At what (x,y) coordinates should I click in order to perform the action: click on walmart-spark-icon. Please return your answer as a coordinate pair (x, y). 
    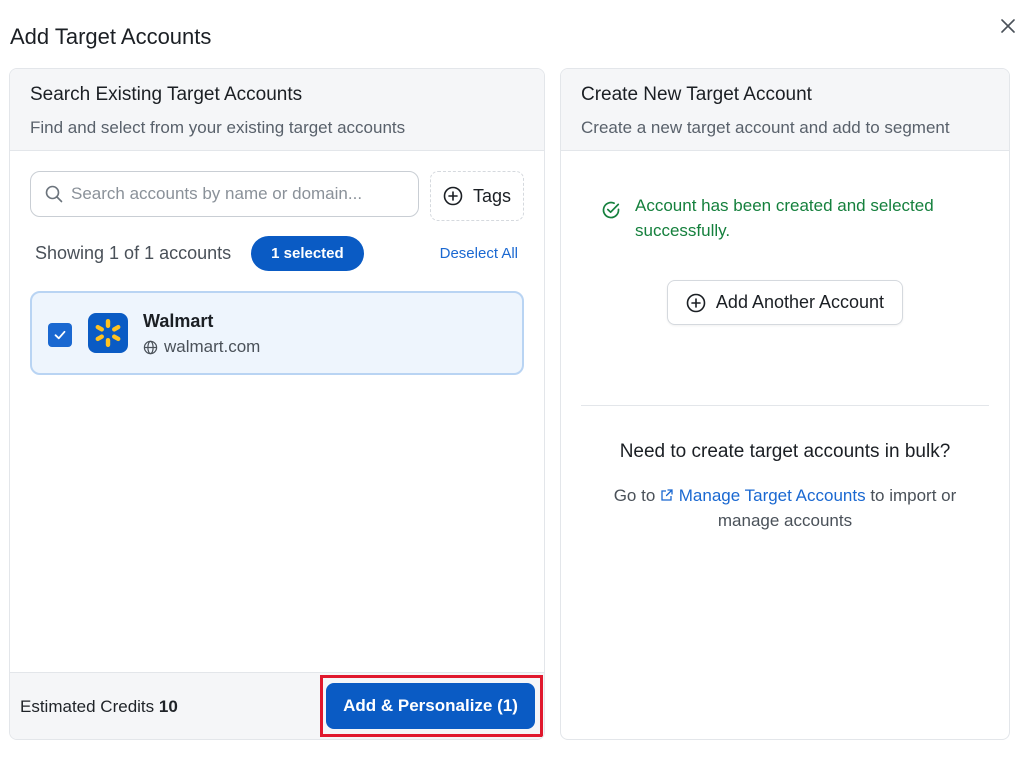
    Looking at the image, I should click on (108, 333).